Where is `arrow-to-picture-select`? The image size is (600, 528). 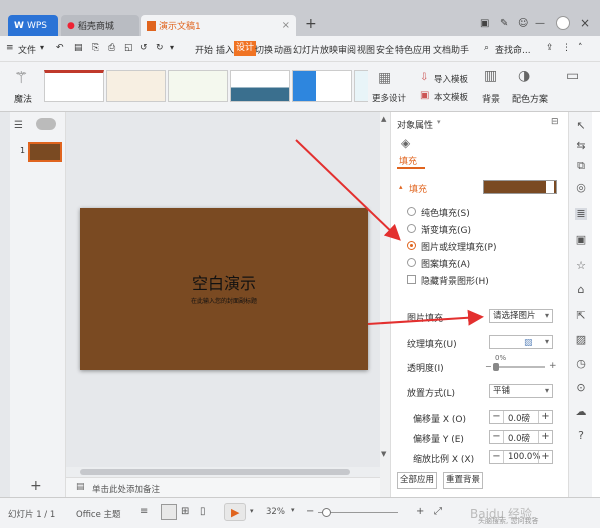
arrow-to-picture-select is located at coordinates (425, 317).